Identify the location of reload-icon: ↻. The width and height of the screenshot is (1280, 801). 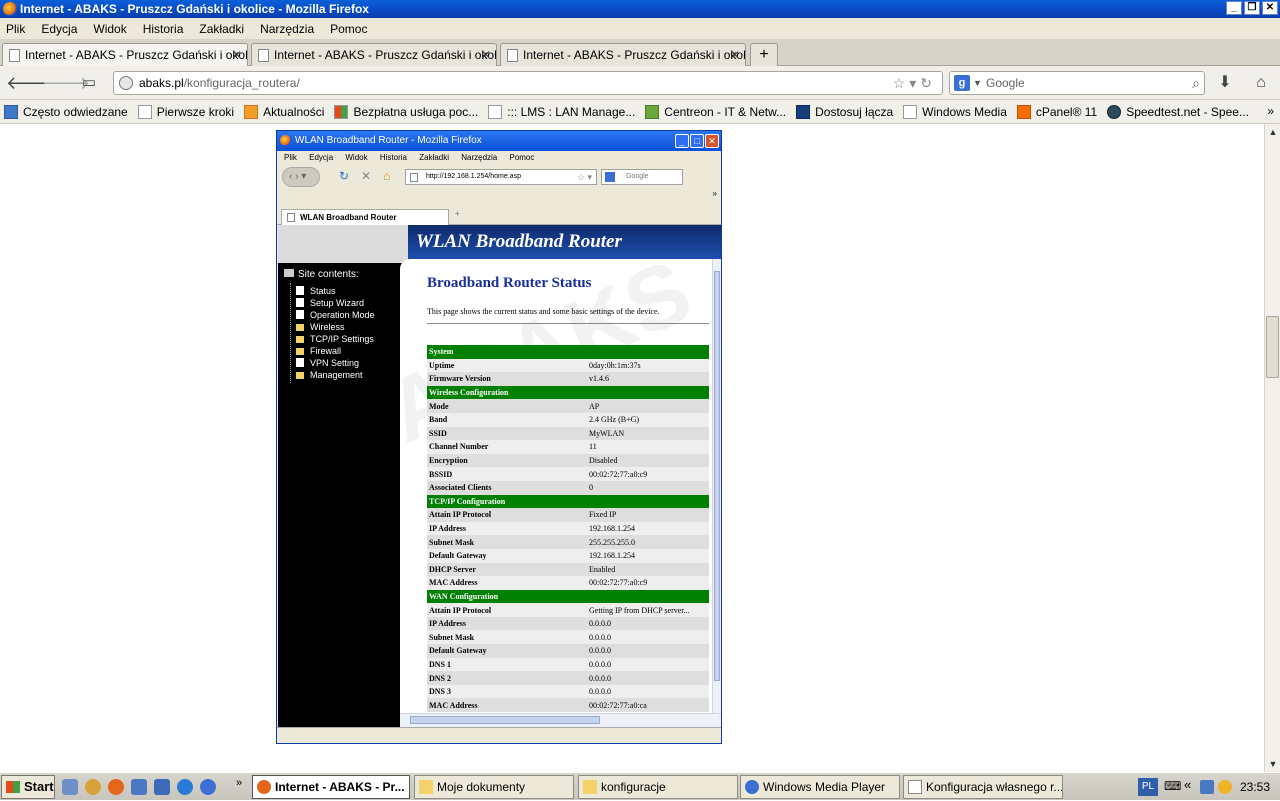
(928, 83).